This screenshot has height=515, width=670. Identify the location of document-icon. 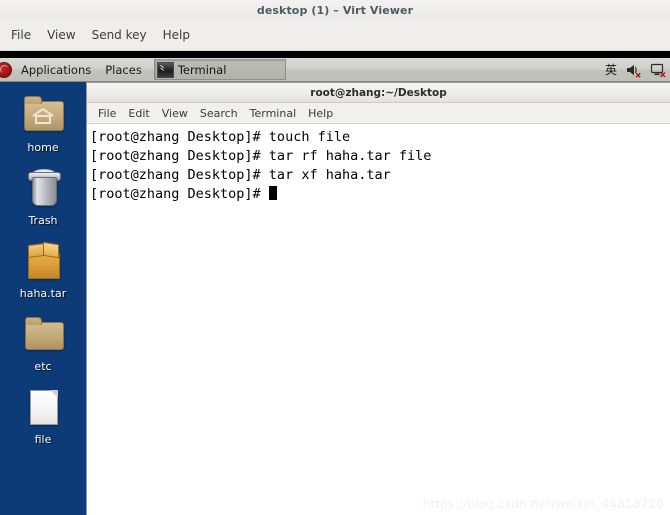
(43, 406).